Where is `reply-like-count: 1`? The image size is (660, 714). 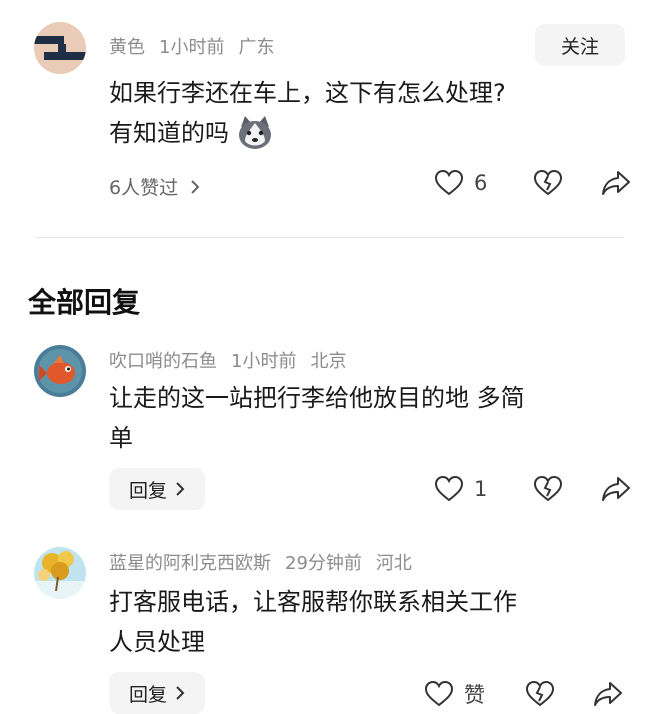
reply-like-count: 1 is located at coordinates (481, 489).